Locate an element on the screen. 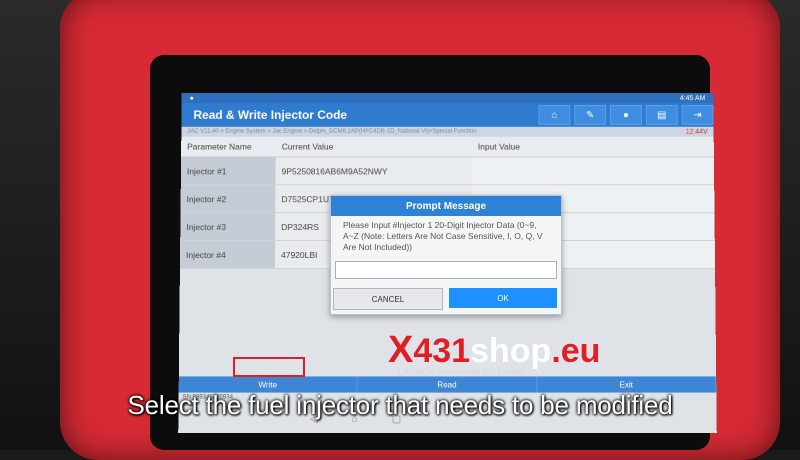 This screenshot has width=800, height=460. cancel-button: CANCEL is located at coordinates (388, 299).